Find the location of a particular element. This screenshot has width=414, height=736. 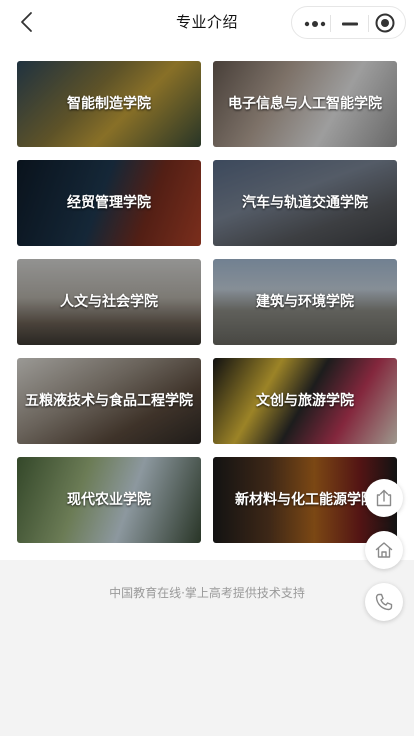

college-name: 五粮液技术与食品工程学院 is located at coordinates (109, 401).